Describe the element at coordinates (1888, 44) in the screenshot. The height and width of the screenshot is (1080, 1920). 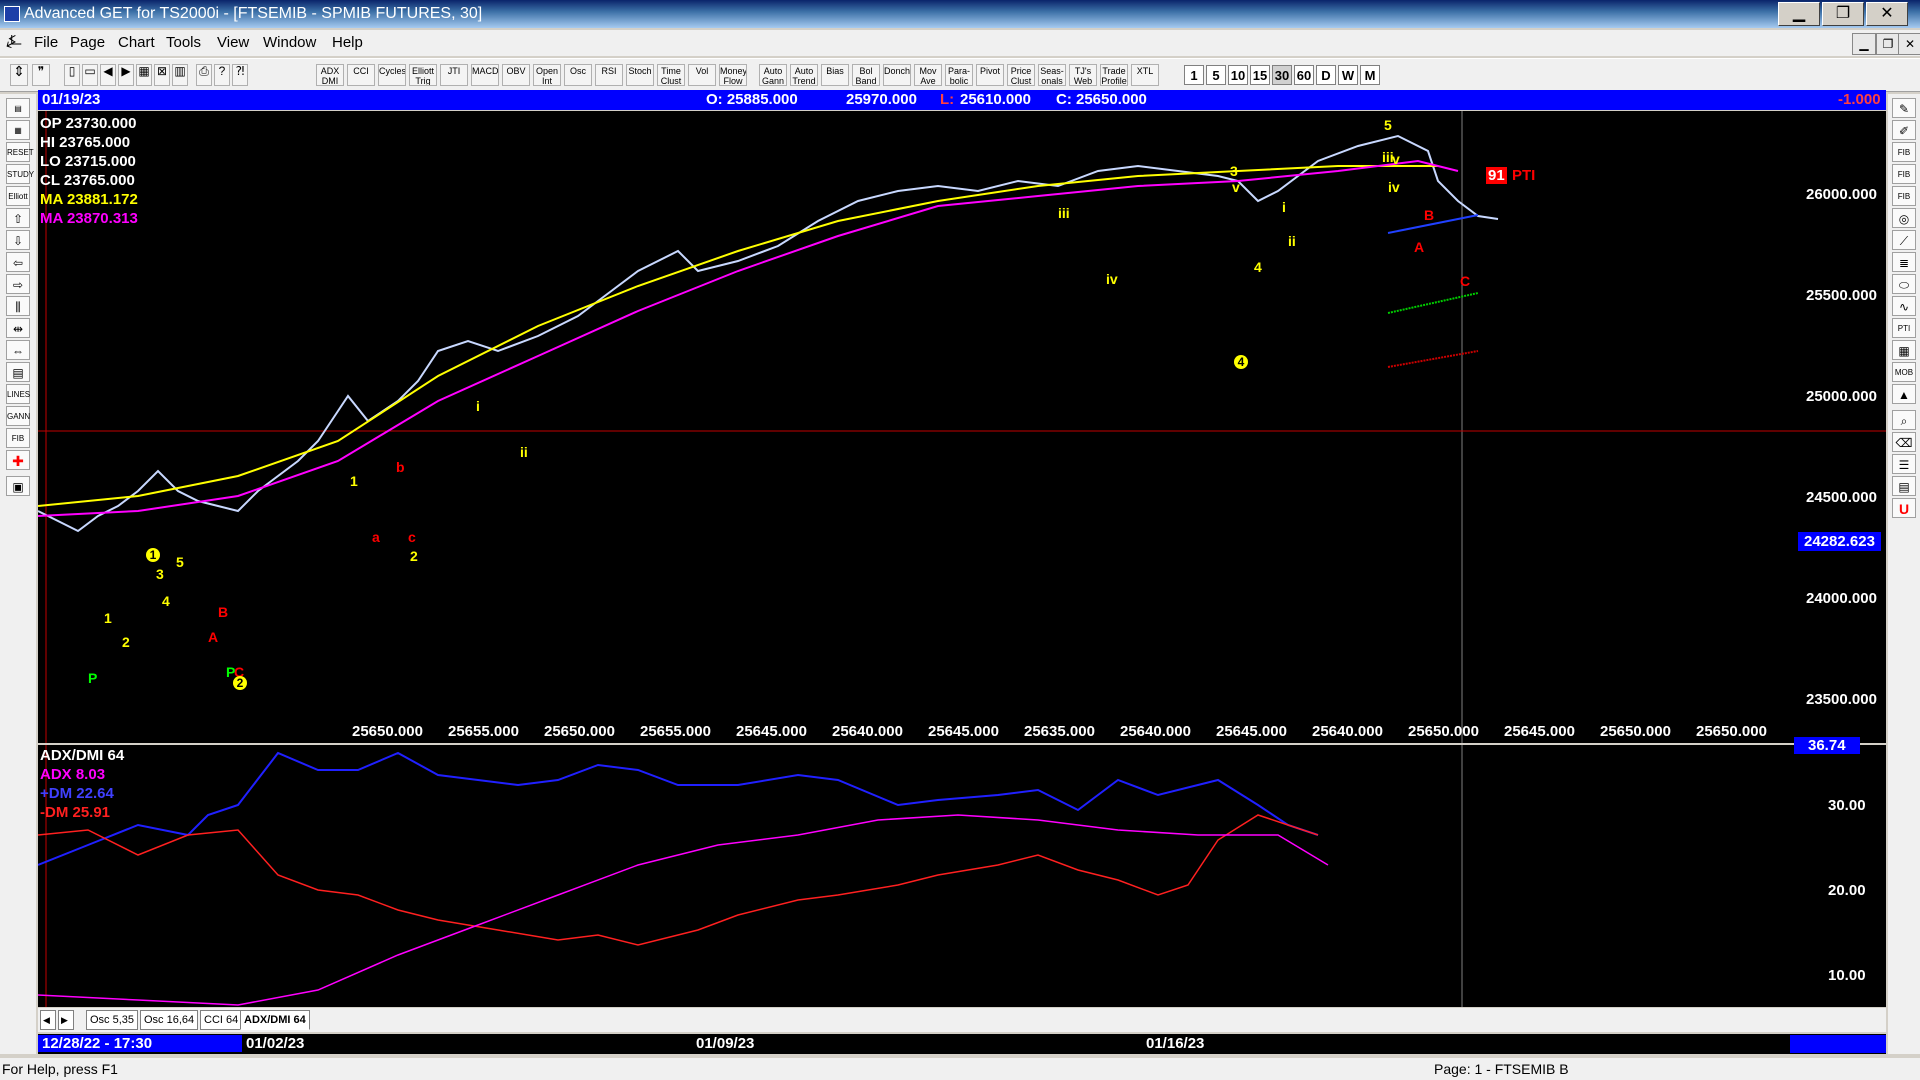
I see `mdi-restore-button: ❐` at that location.